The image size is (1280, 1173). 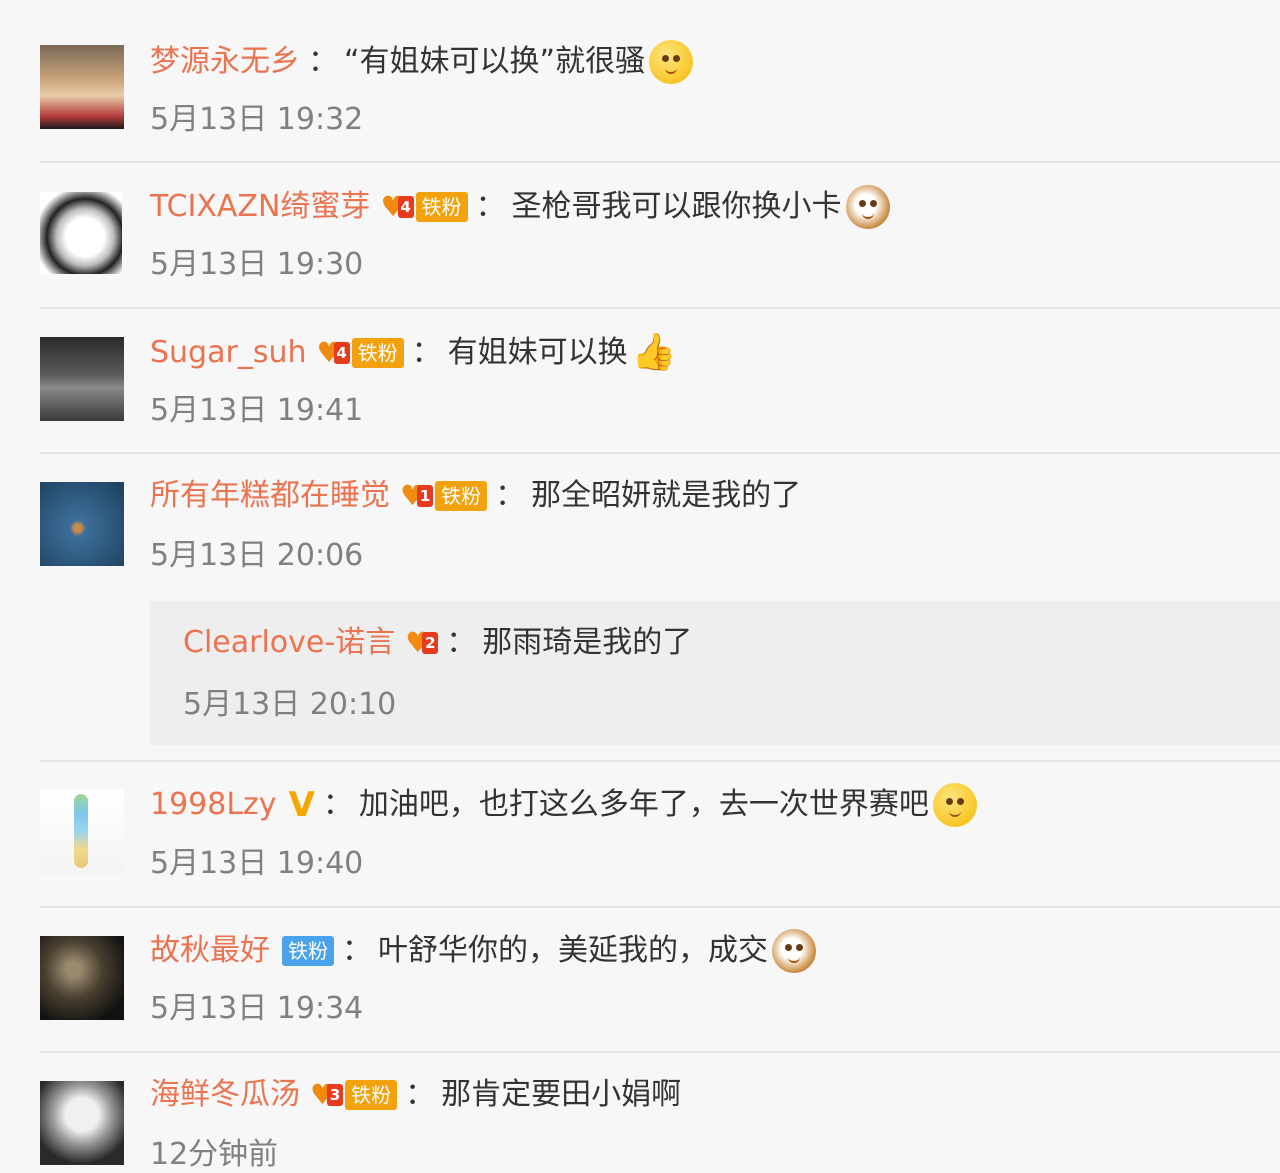 I want to click on username-link: 梦源永无乡, so click(x=225, y=62).